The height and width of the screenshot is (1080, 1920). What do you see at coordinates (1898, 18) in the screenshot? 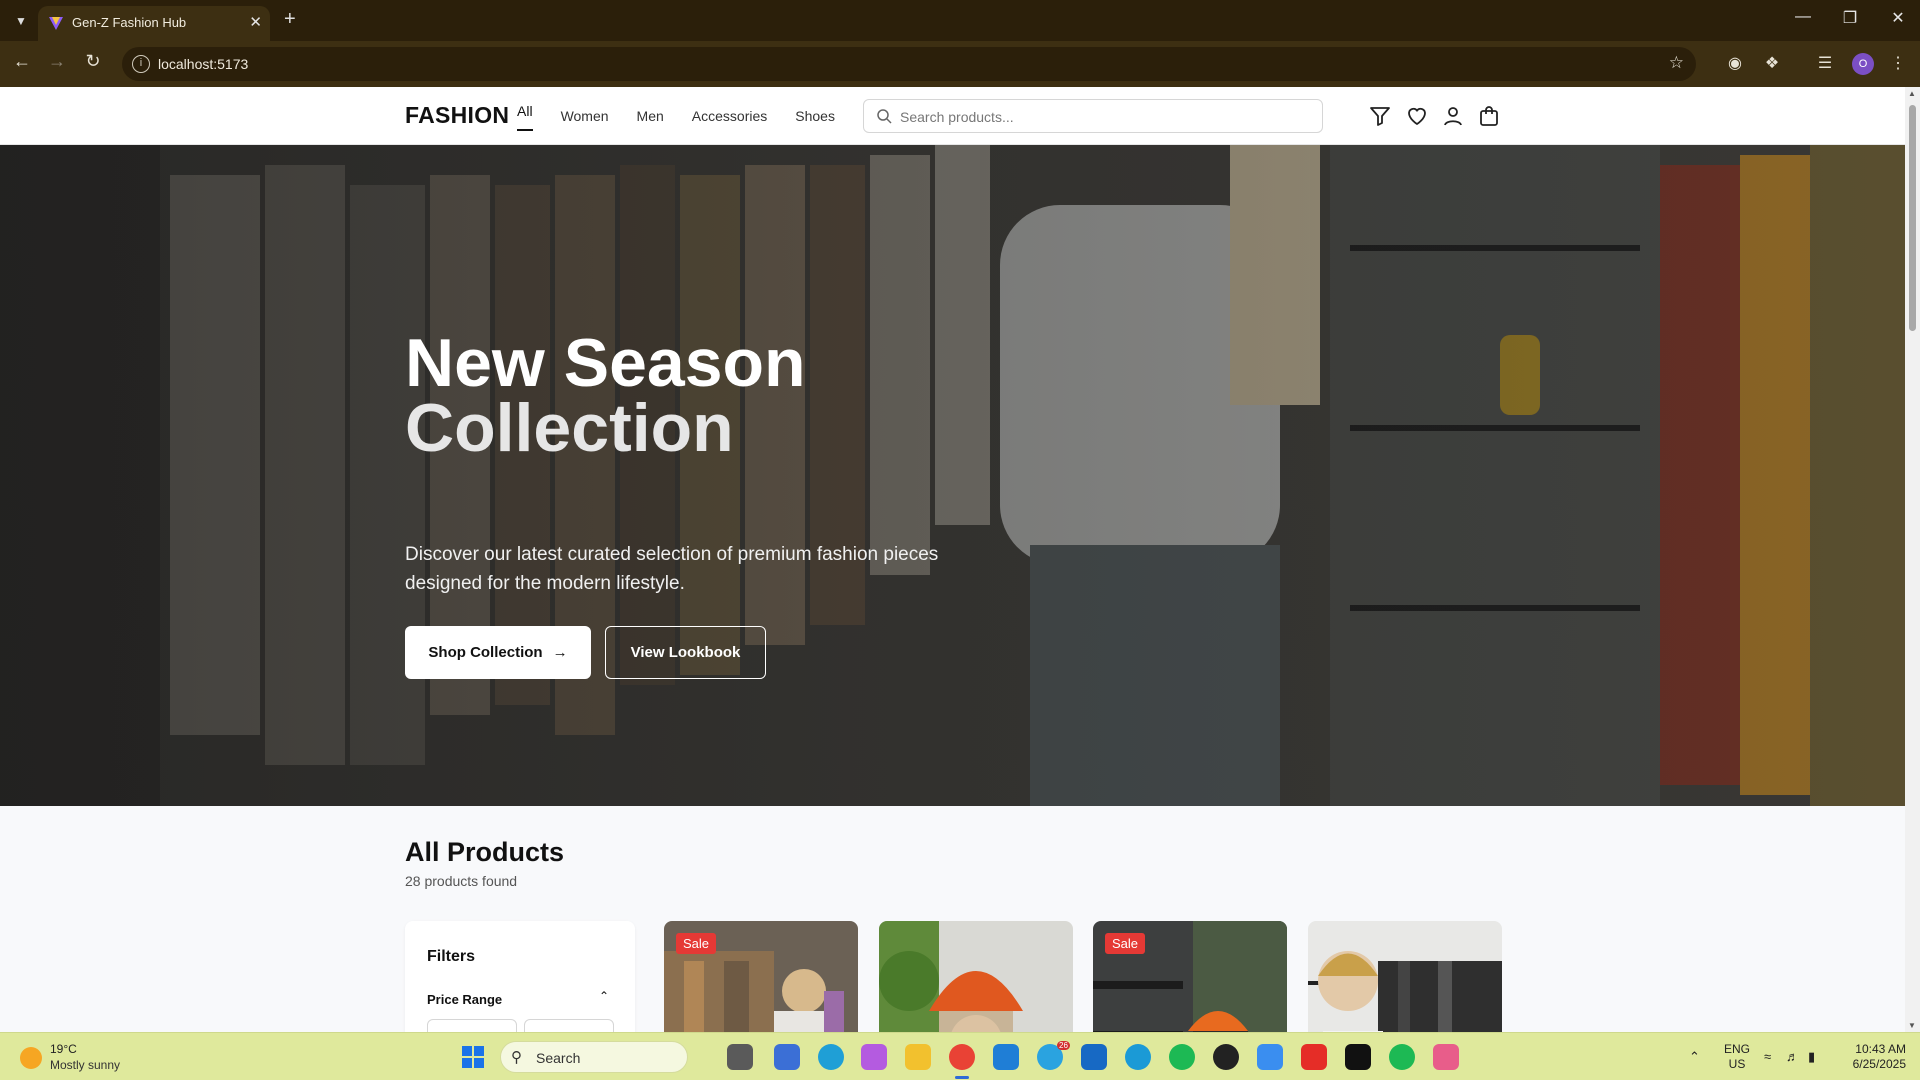
I see `window-close-icon: ✕` at bounding box center [1898, 18].